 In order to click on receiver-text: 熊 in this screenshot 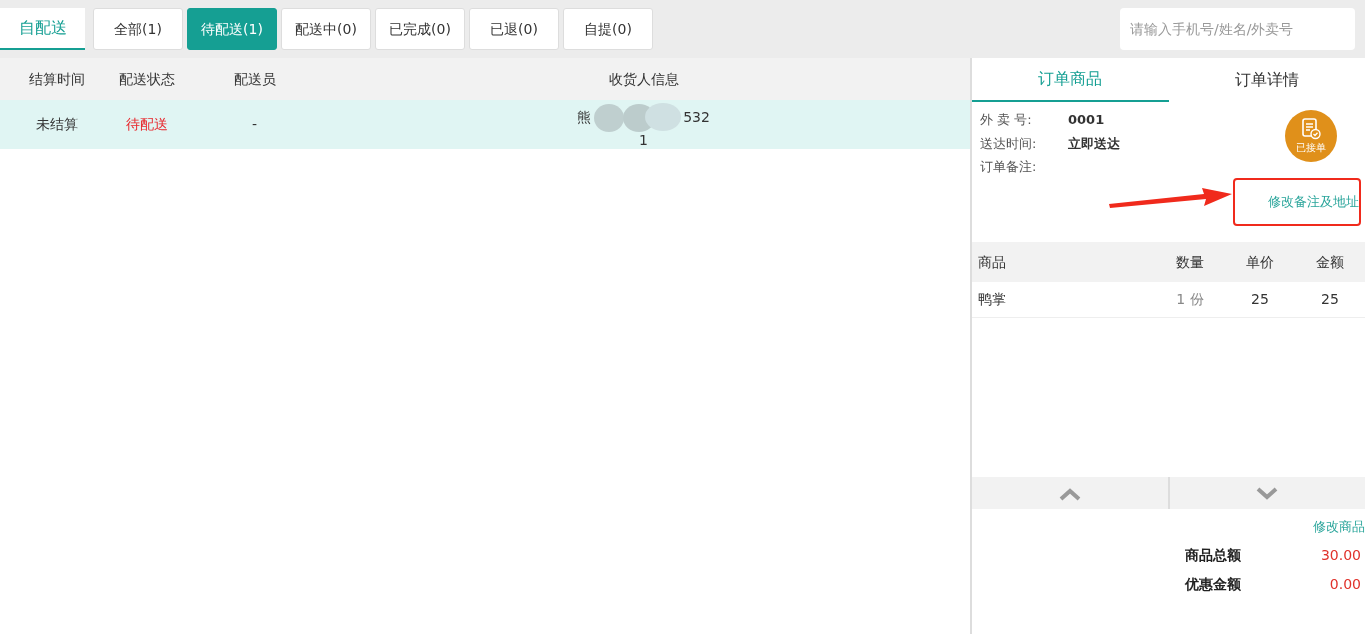, I will do `click(584, 117)`.